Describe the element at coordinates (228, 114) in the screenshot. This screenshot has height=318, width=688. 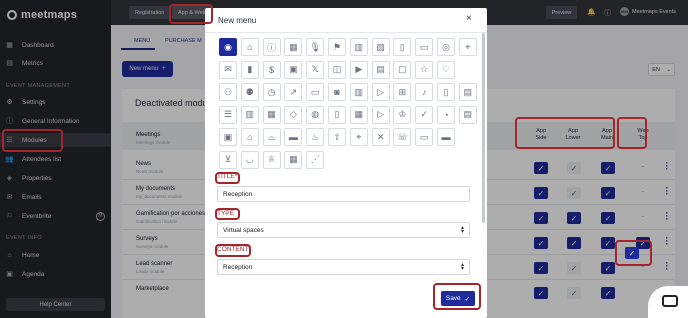
I see `list-icon: ☰` at that location.